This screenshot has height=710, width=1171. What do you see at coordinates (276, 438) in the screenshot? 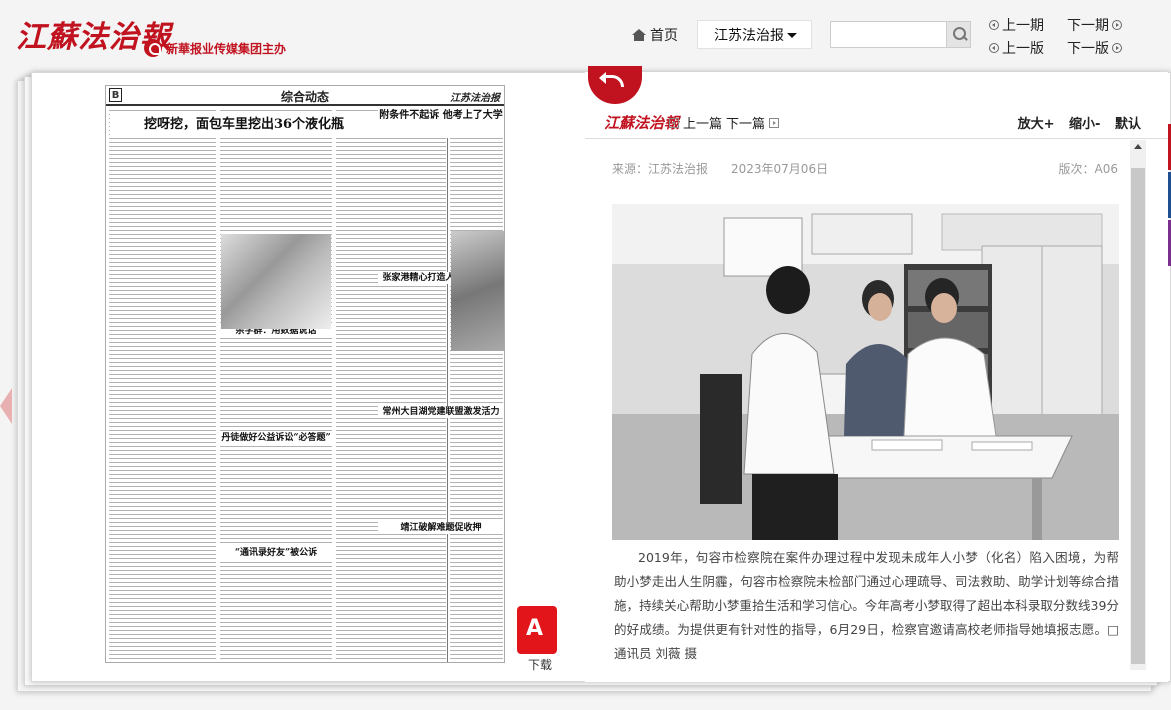
I see `news-headline: 丹徒做好公益诉讼“必答题”` at bounding box center [276, 438].